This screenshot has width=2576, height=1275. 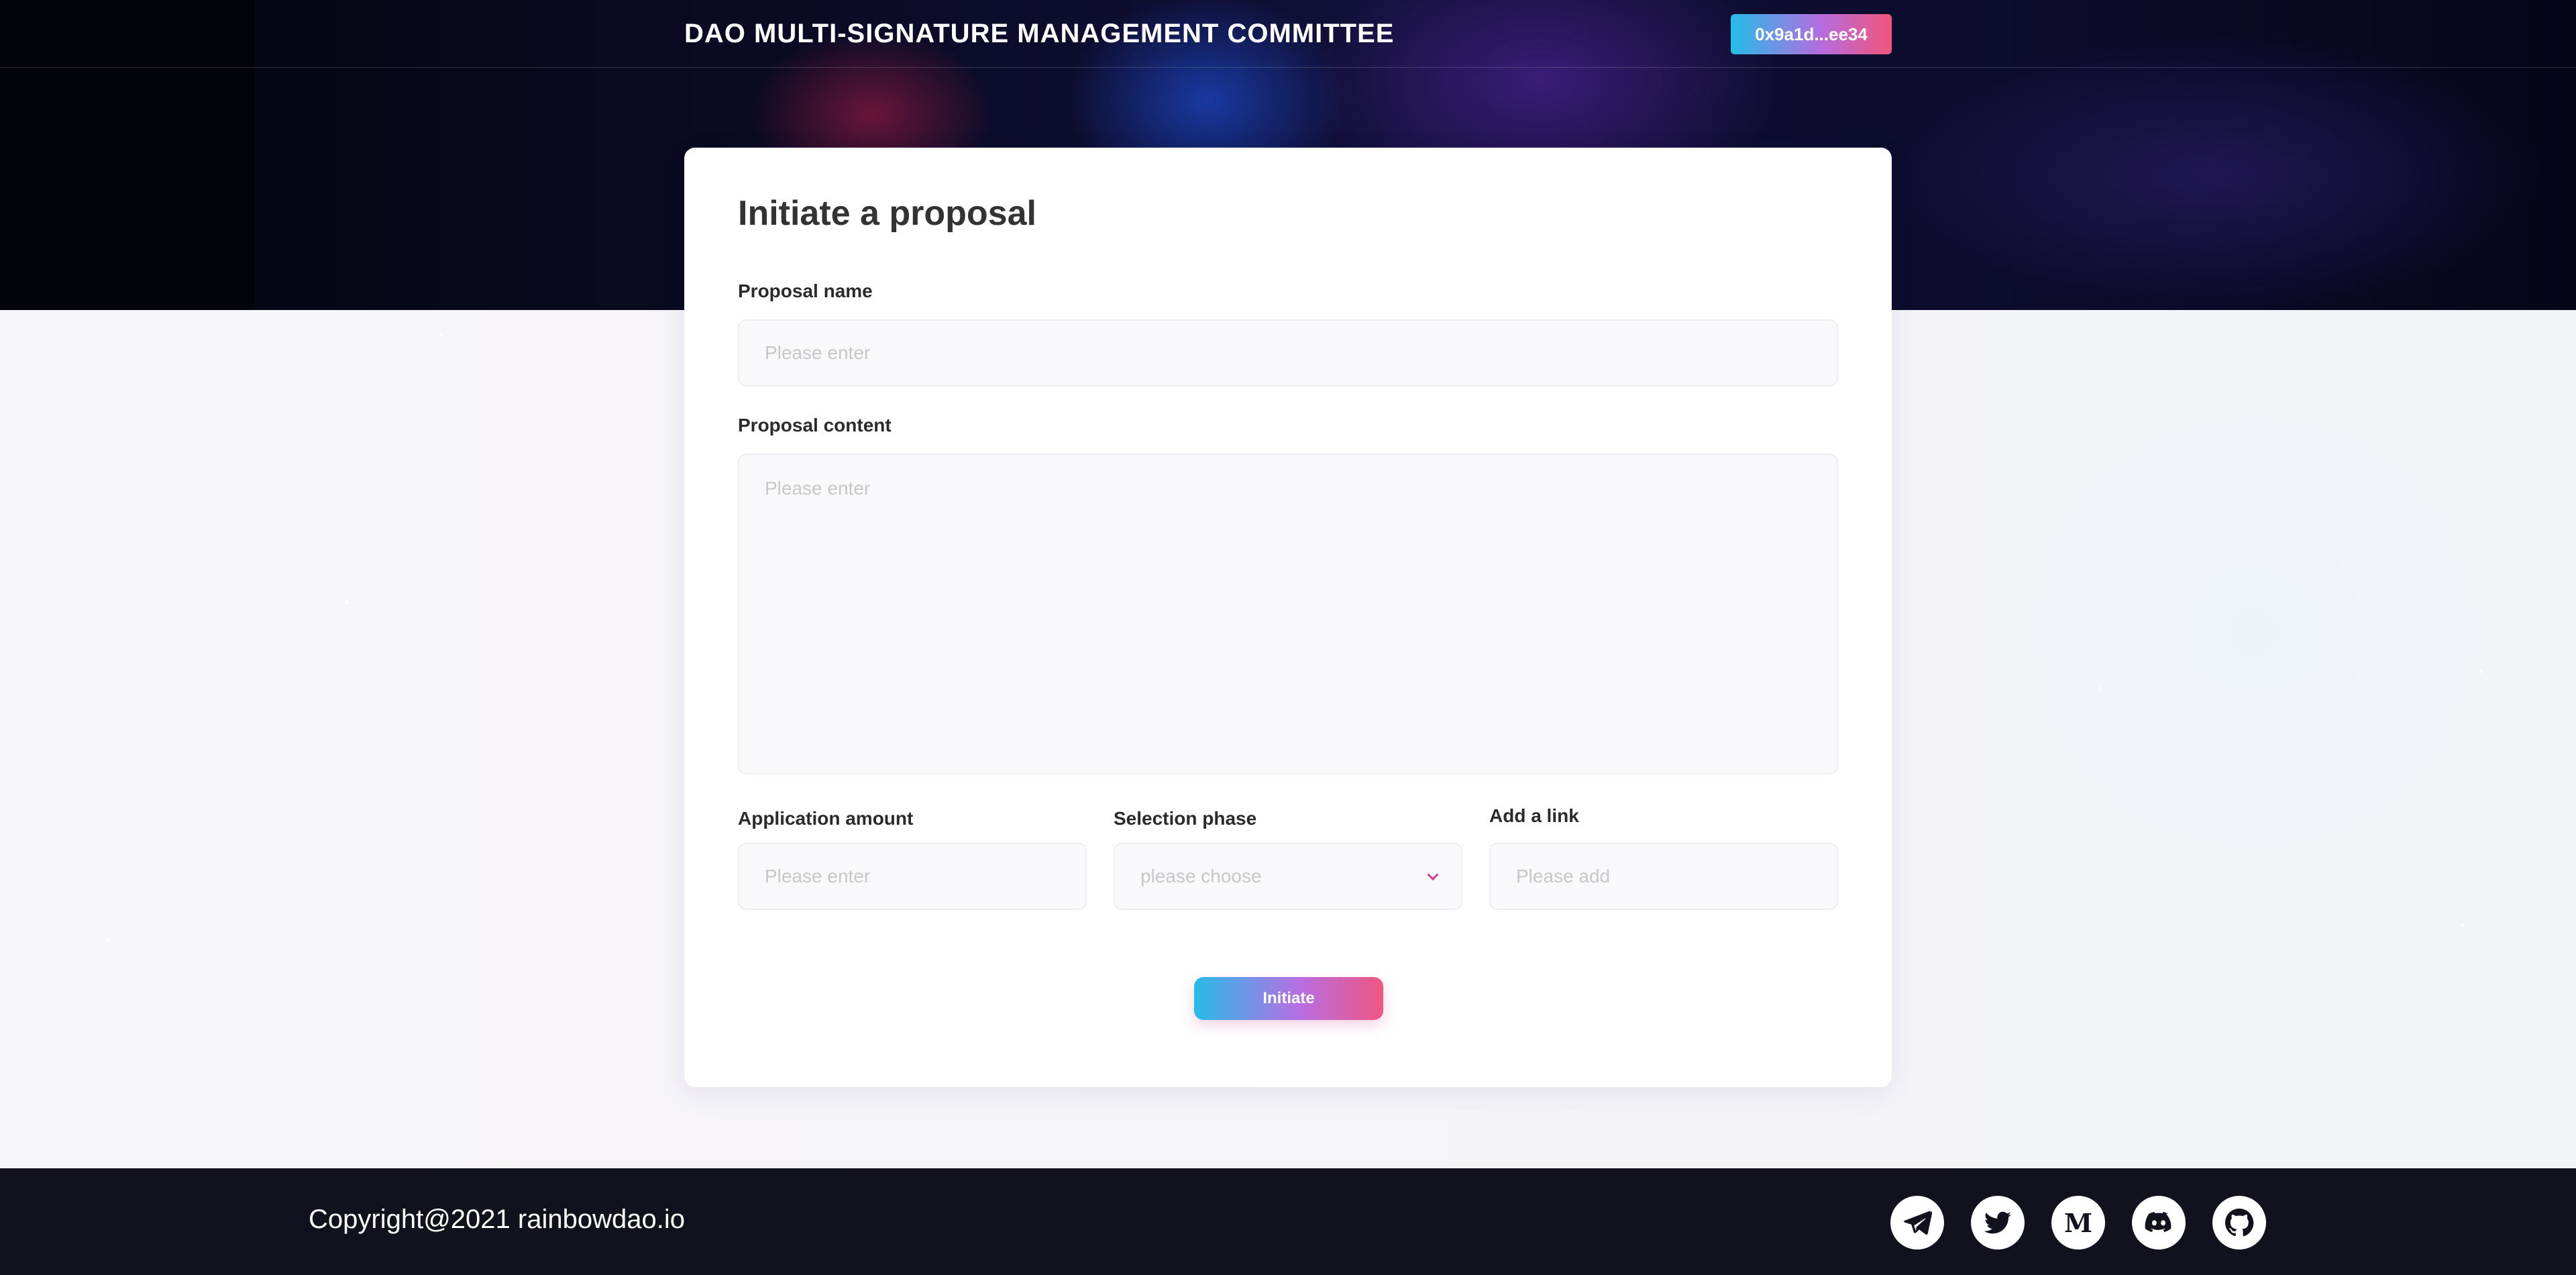 I want to click on discord-icon, so click(x=2158, y=1222).